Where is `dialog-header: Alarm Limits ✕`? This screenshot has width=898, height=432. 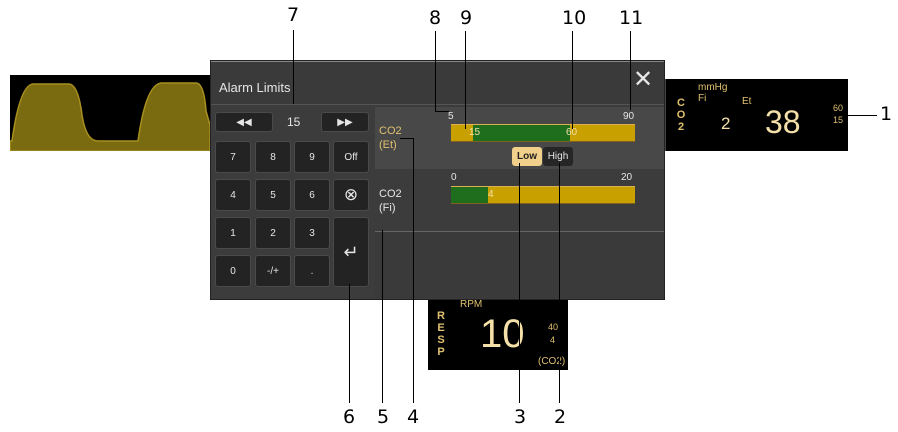
dialog-header: Alarm Limits ✕ is located at coordinates (437, 83).